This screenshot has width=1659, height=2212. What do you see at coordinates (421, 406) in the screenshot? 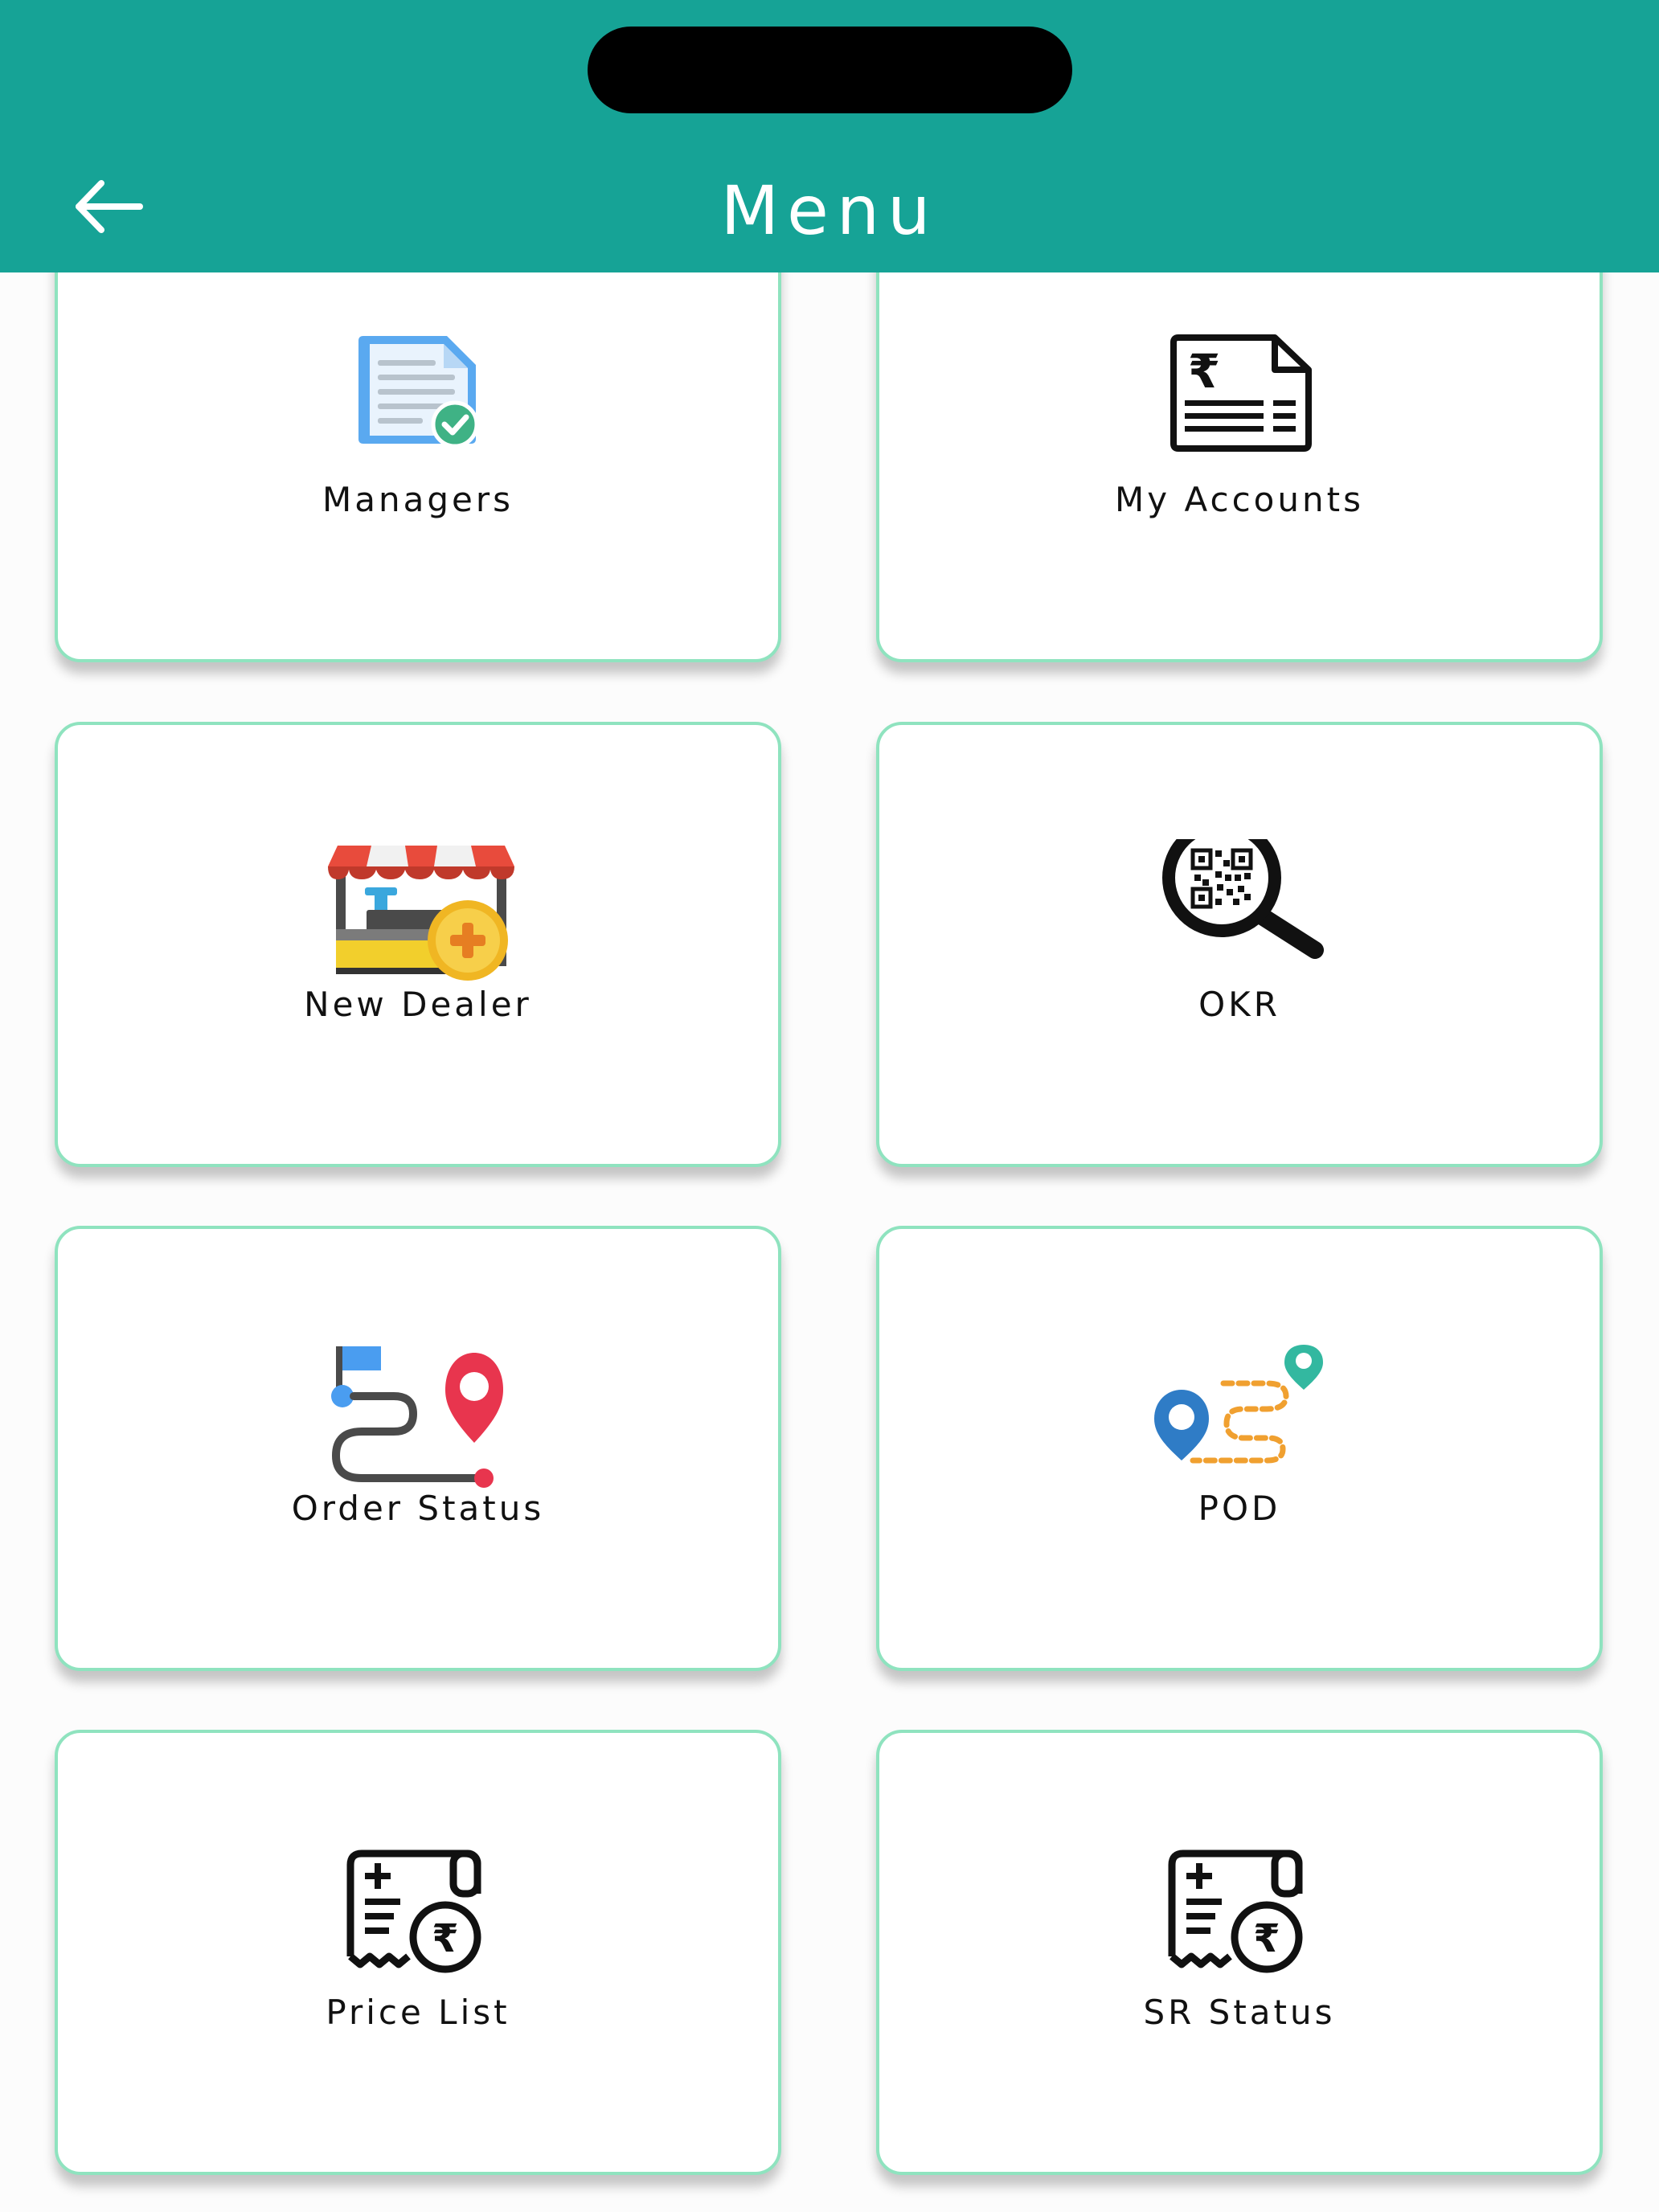
I see `document-check-icon` at bounding box center [421, 406].